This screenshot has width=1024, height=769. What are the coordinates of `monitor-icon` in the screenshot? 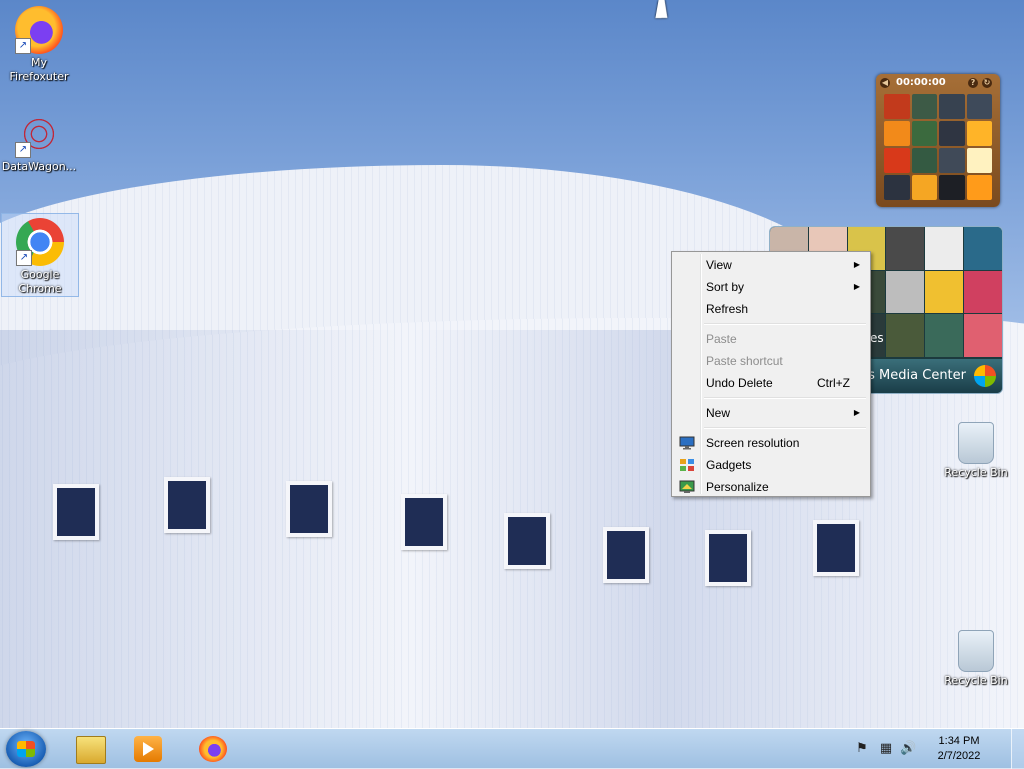 It's located at (687, 443).